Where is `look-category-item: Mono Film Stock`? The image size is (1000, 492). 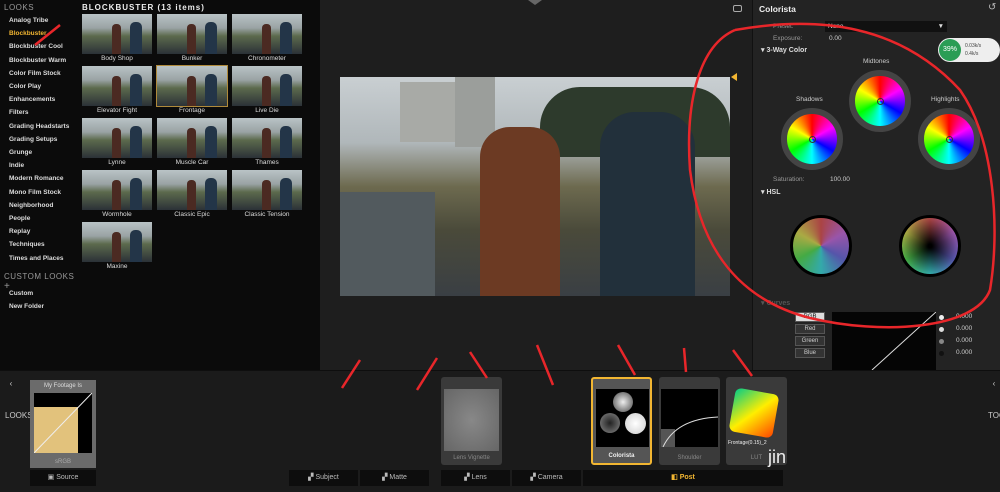
look-category-item: Mono Film Stock is located at coordinates (35, 192).